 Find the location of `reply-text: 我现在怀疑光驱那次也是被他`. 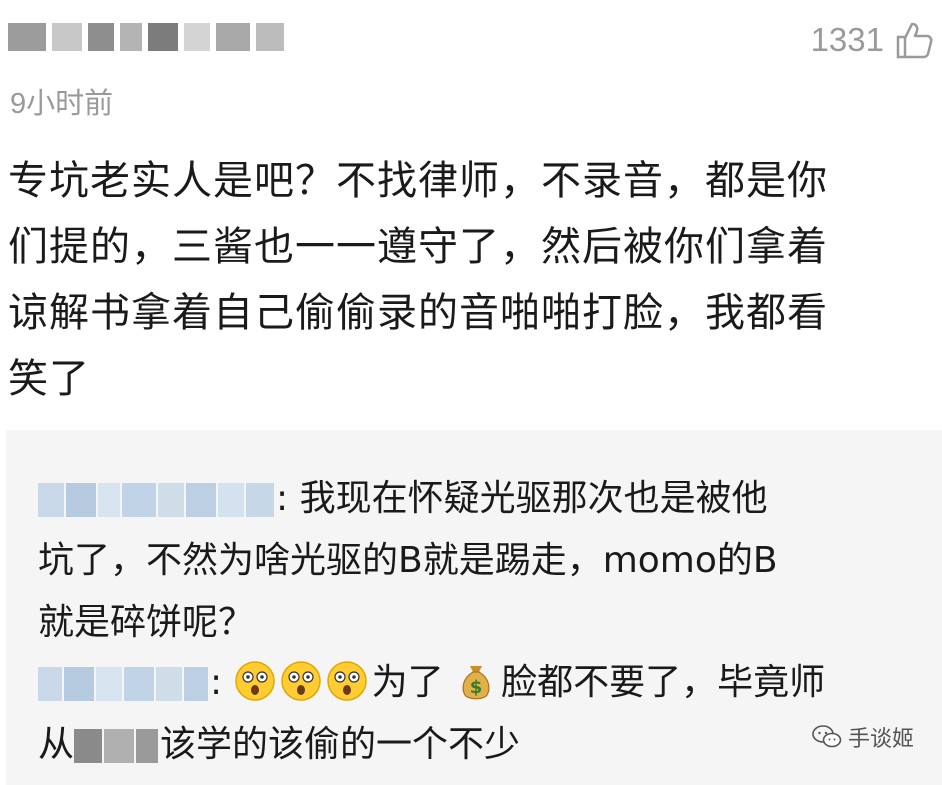

reply-text: 我现在怀疑光驱那次也是被他 is located at coordinates (533, 498).